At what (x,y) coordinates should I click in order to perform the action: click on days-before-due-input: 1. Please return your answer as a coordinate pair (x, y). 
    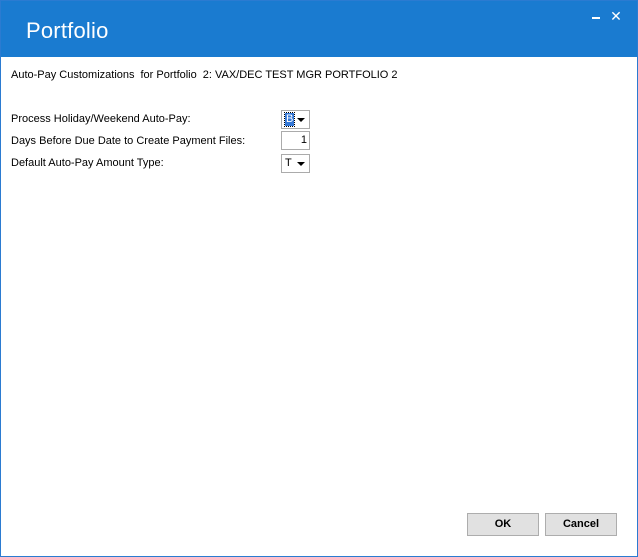
    Looking at the image, I should click on (295, 140).